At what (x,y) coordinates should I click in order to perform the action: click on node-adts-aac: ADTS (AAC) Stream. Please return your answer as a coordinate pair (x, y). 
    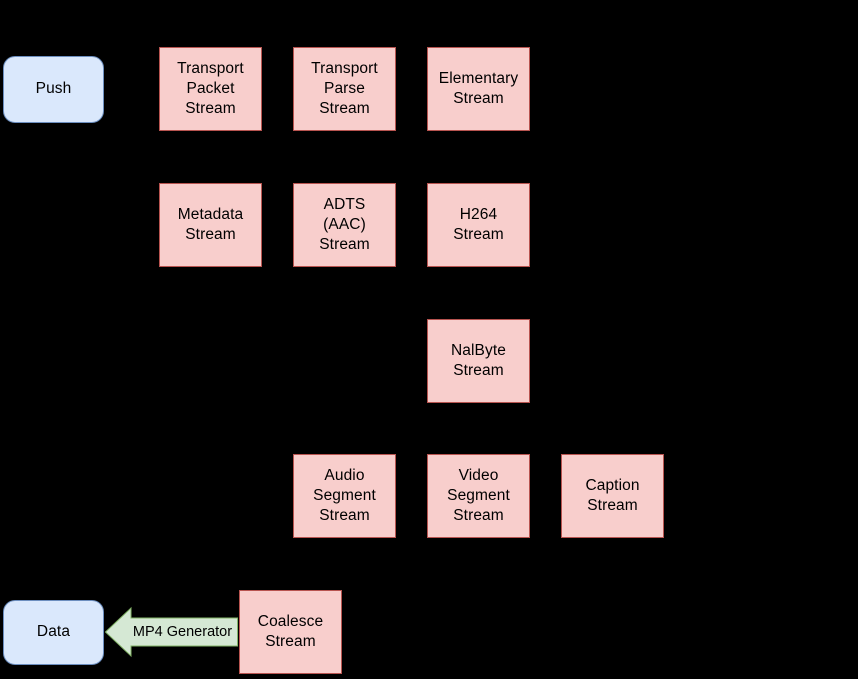
    Looking at the image, I should click on (344, 225).